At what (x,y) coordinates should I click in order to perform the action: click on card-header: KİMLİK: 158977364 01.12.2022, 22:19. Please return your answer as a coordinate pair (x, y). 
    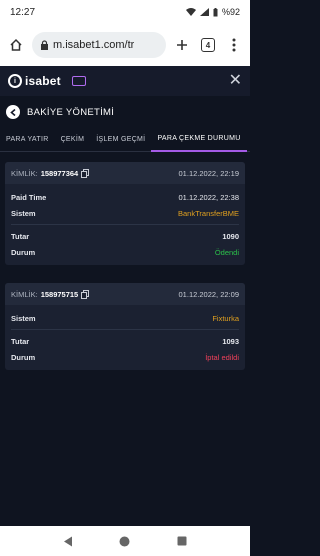
    Looking at the image, I should click on (125, 173).